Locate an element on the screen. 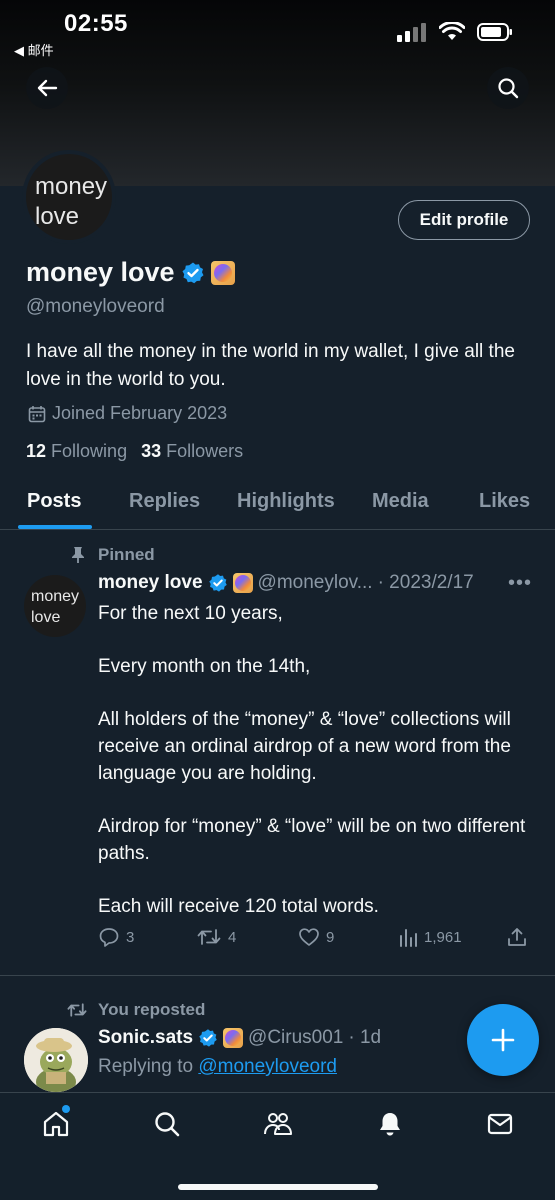 This screenshot has width=555, height=1200. following-link: 12 Following is located at coordinates (76, 451).